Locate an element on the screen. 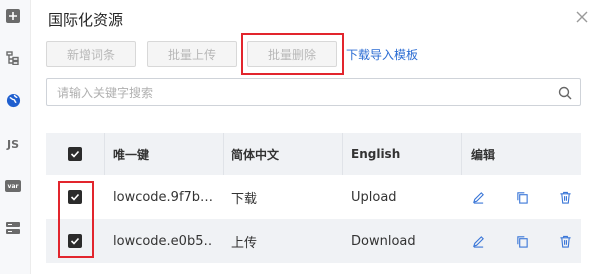 The width and height of the screenshot is (601, 274). database-icon is located at coordinates (13, 228).